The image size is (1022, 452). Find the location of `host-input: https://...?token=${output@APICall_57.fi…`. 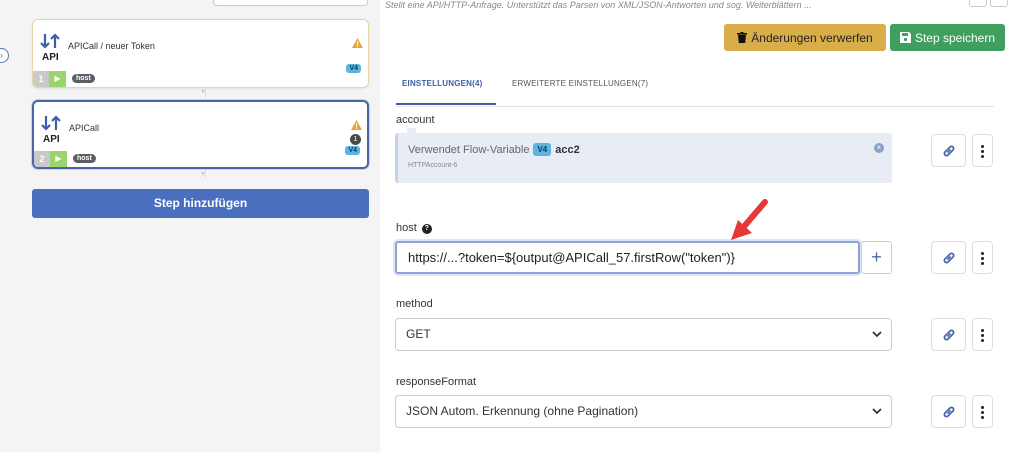

host-input: https://...?token=${output@APICall_57.fi… is located at coordinates (627, 257).